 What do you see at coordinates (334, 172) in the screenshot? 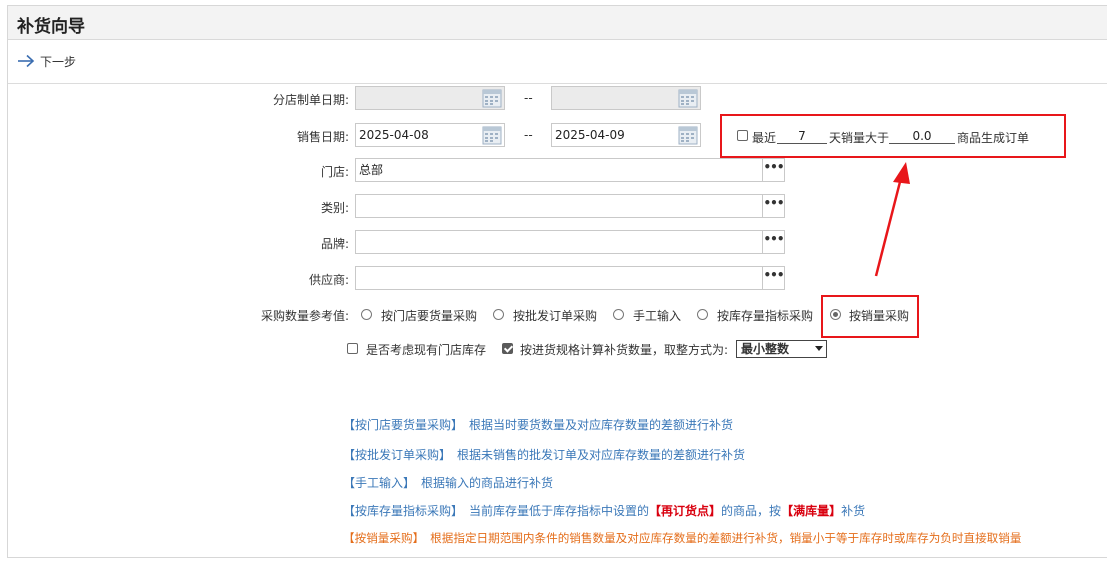
I see `store-label: 门店:` at bounding box center [334, 172].